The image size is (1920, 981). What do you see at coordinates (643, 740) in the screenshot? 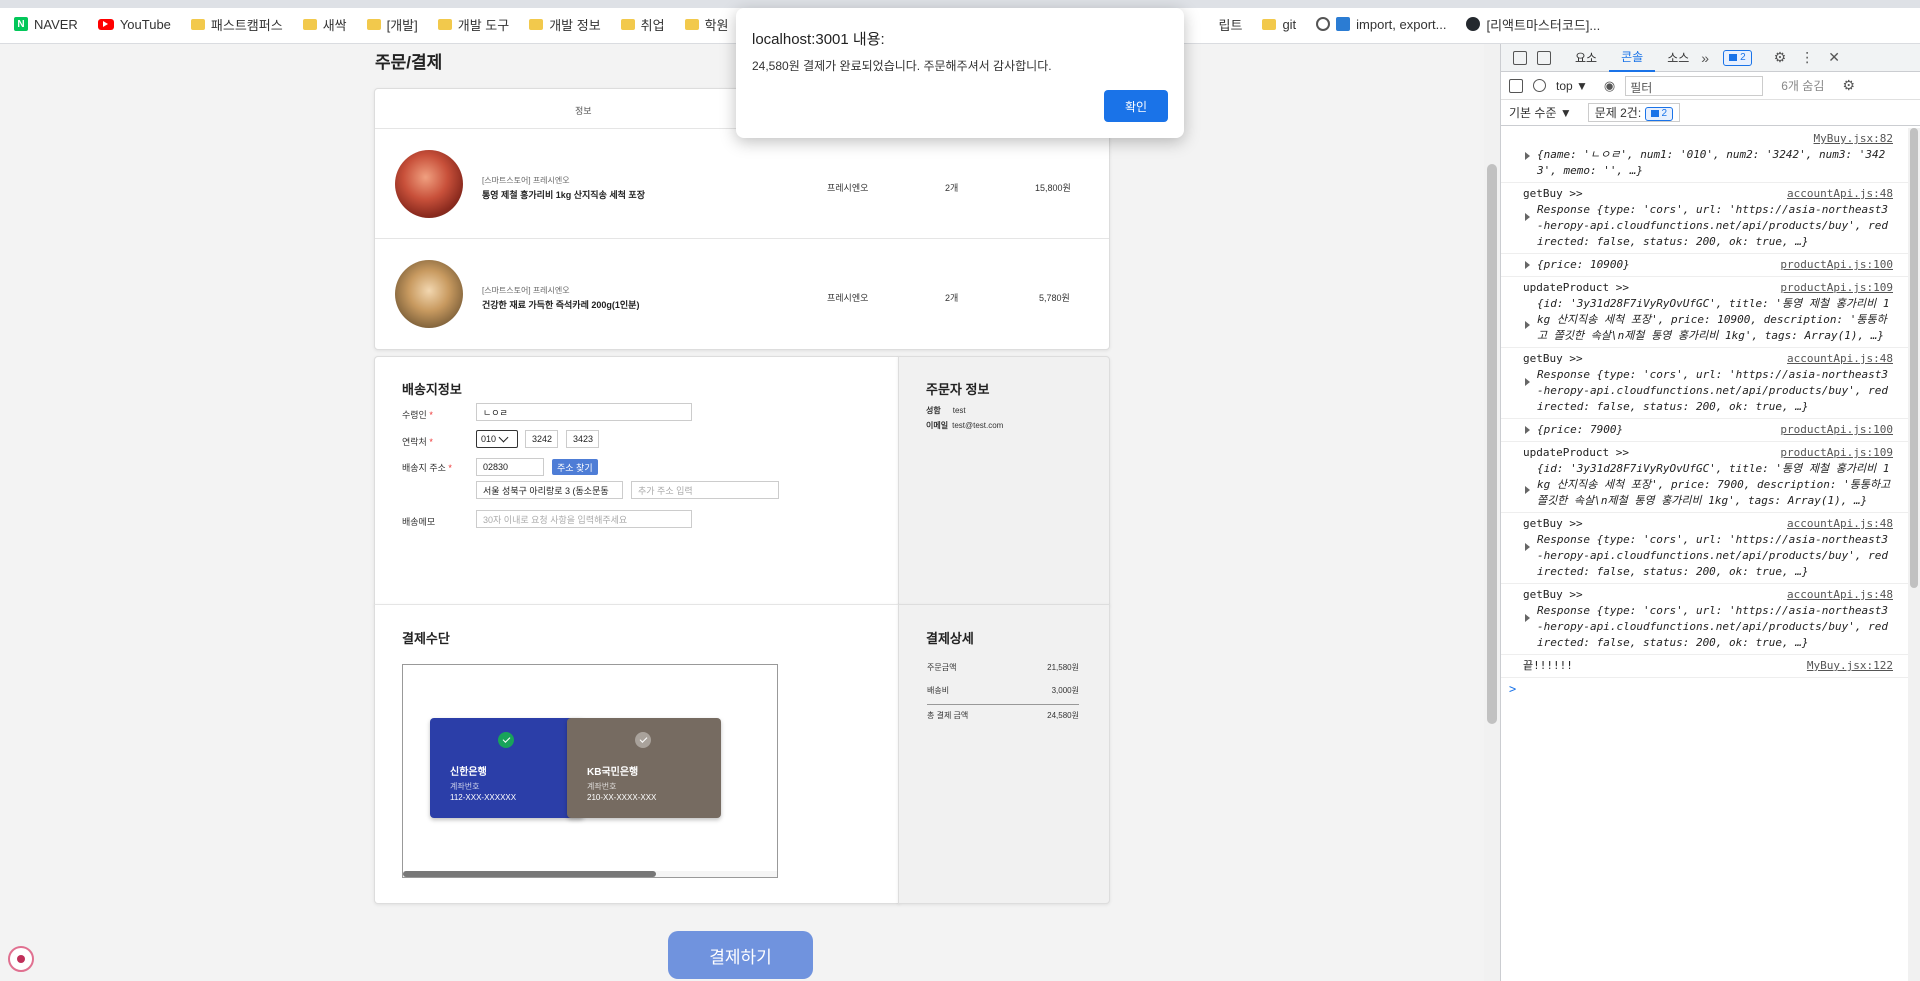
I see `check-icon` at bounding box center [643, 740].